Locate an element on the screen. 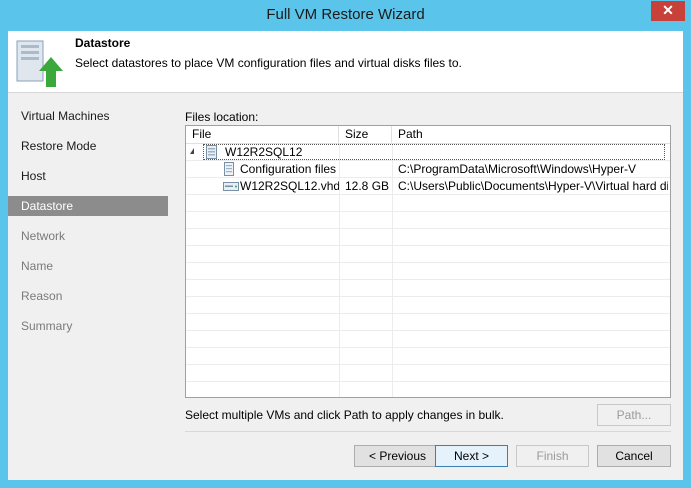  title-bar: Full VM Restore Wizard ✕ is located at coordinates (345, 15).